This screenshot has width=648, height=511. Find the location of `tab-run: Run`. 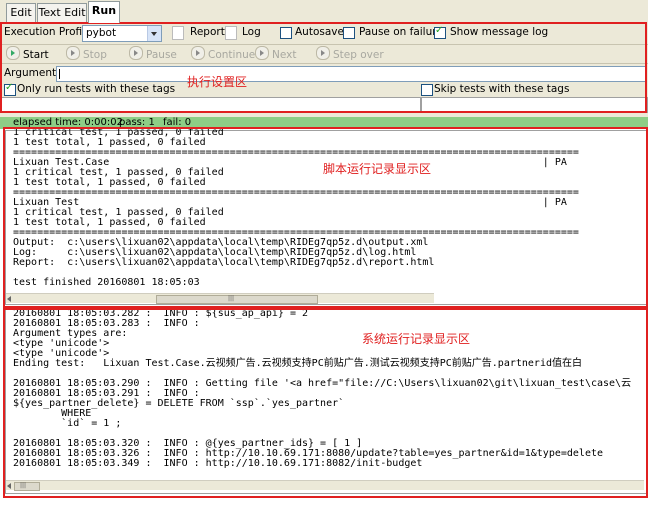

tab-run: Run is located at coordinates (104, 12).